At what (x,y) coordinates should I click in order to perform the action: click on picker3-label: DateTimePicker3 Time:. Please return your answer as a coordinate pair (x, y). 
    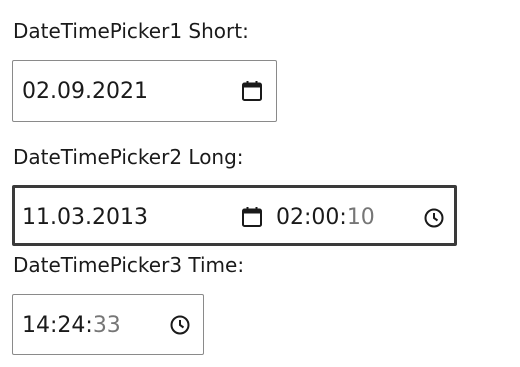
    Looking at the image, I should click on (129, 265).